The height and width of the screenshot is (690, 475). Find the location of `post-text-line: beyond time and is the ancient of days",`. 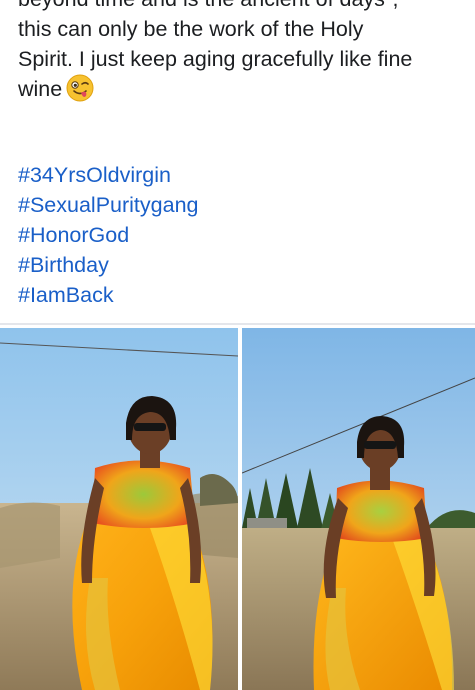

post-text-line: beyond time and is the ancient of days", is located at coordinates (243, 7).